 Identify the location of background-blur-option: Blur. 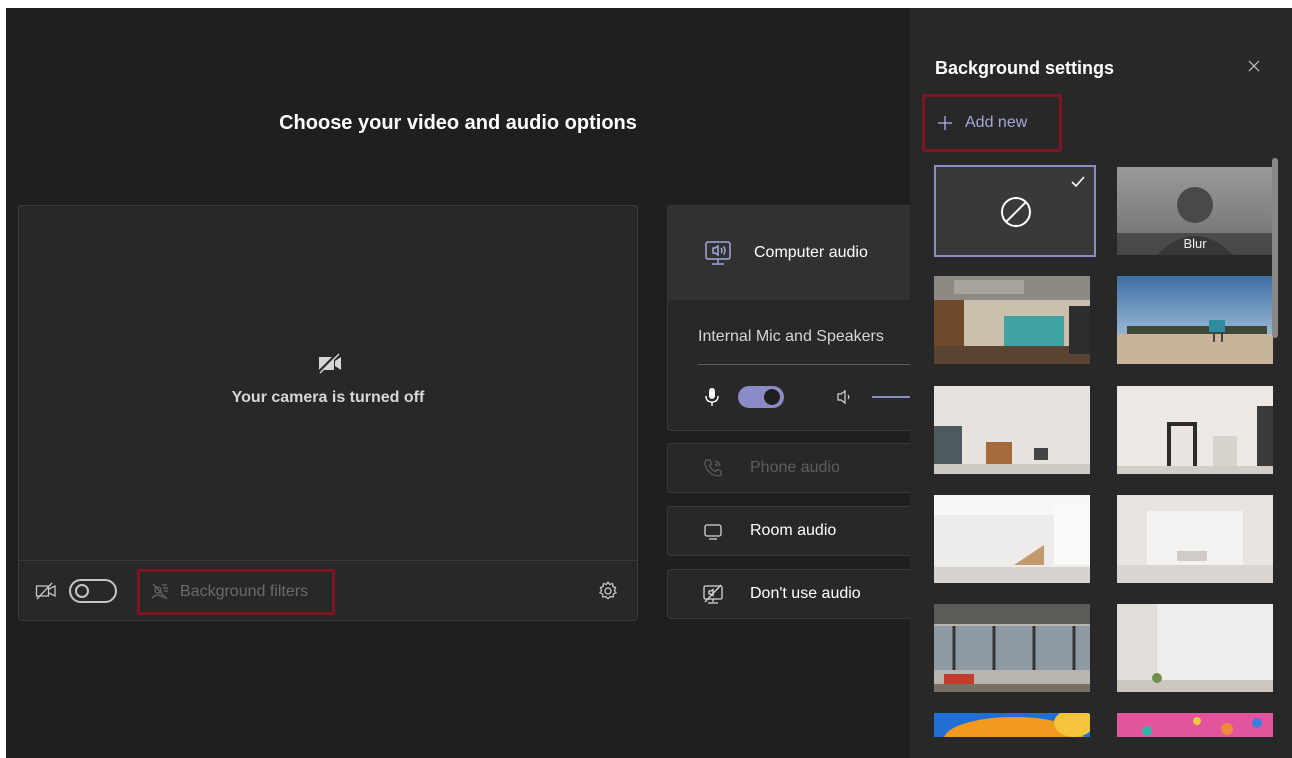
(1195, 211).